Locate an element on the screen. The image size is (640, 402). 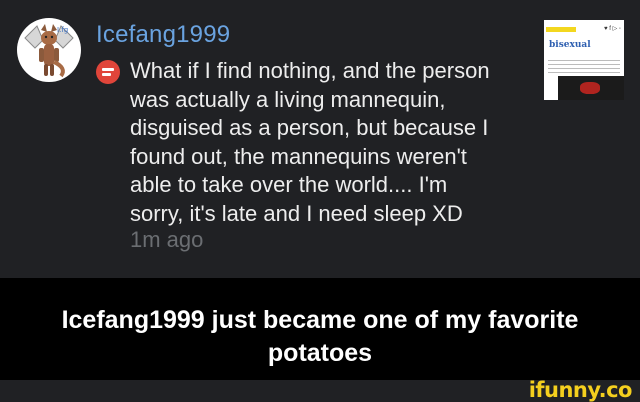
post-thumbnail: ♥ f ▷ ◦ bisexual is located at coordinates (584, 60).